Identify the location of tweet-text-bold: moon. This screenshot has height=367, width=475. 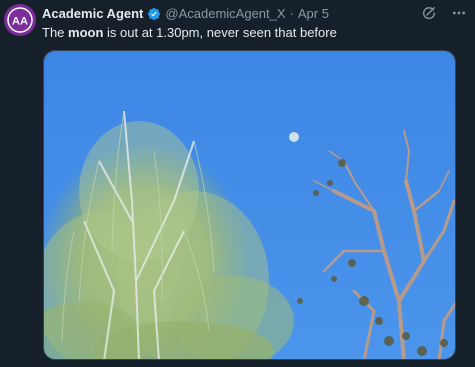
(86, 32).